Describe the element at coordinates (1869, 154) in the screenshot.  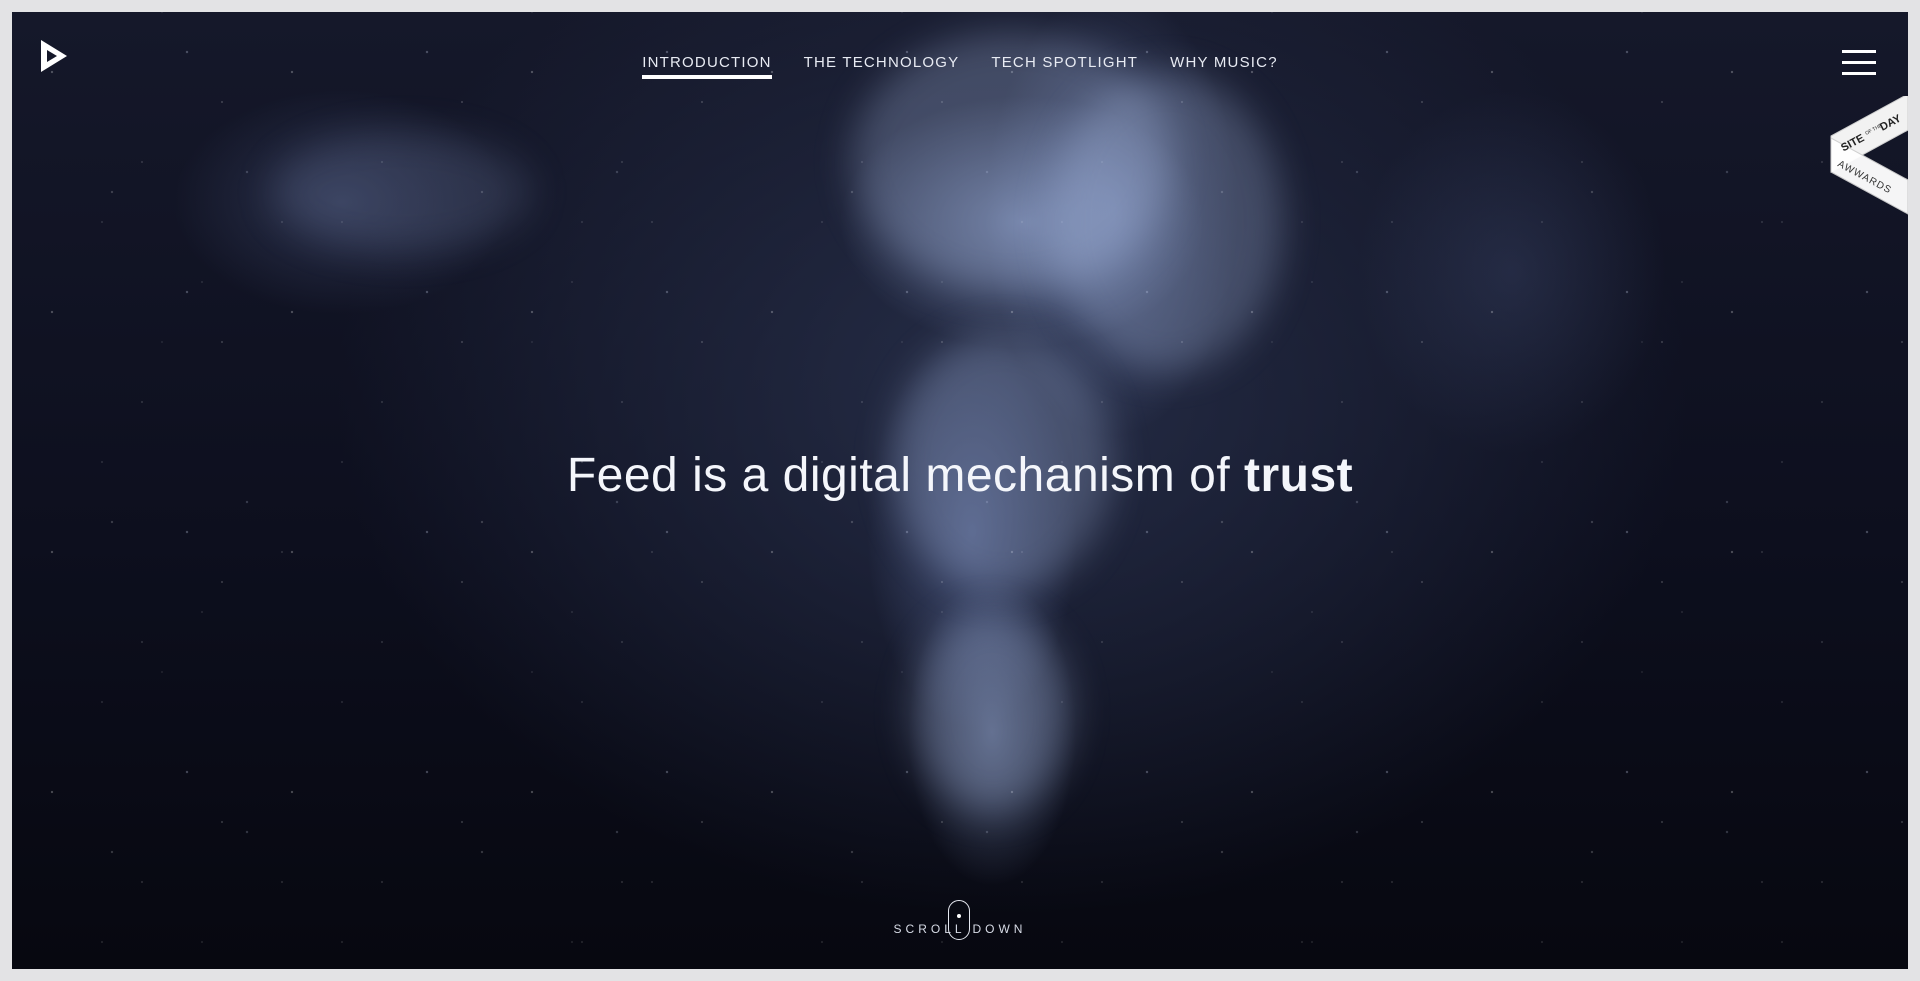
I see `award-ribbon-icon: SITE OF THE DAY AWWARDS` at that location.